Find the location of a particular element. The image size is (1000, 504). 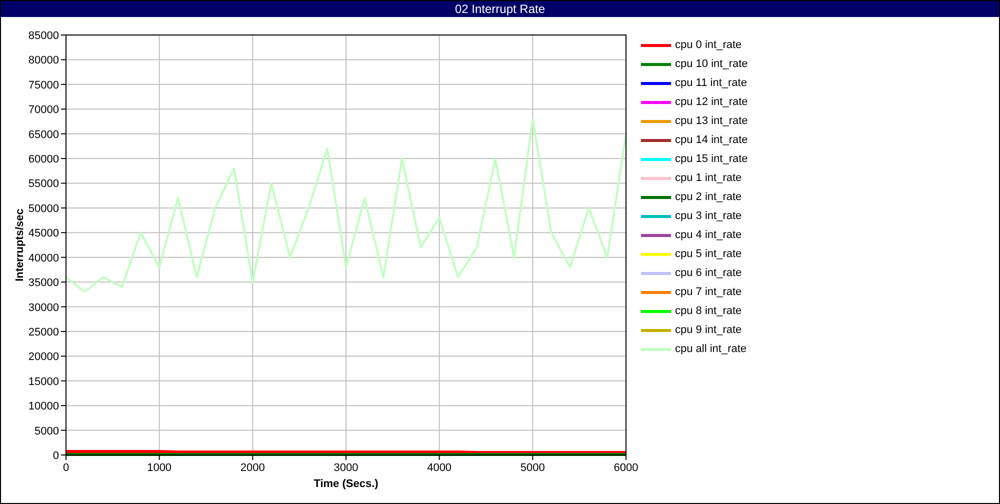

legend-label: cpu all int_rate is located at coordinates (711, 349).